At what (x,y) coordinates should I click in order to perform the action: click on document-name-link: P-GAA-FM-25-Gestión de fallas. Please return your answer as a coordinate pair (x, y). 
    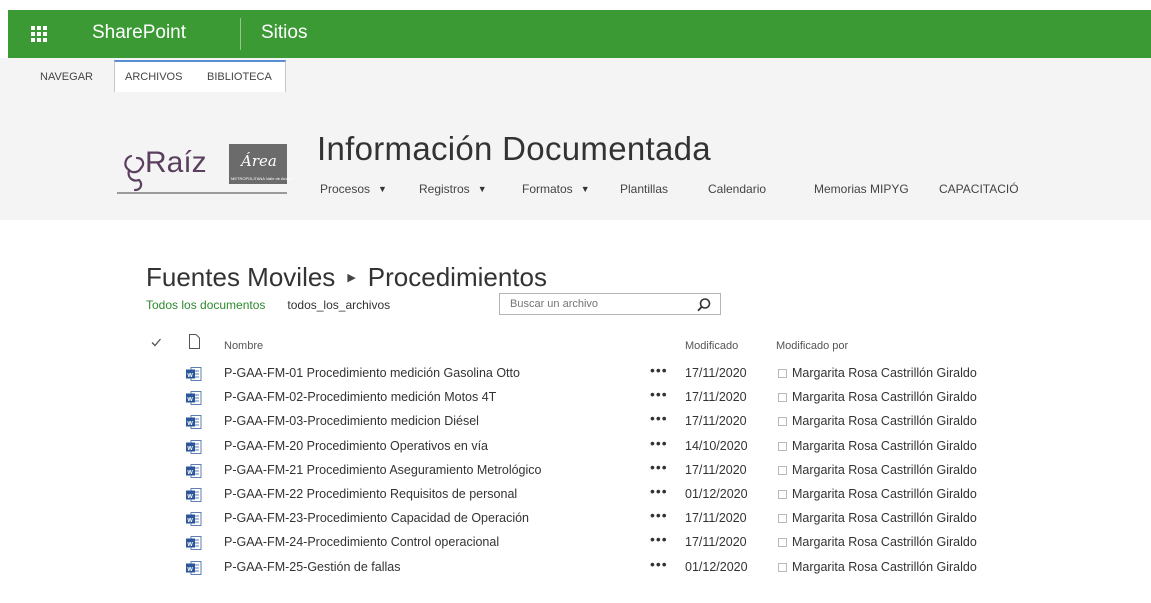
    Looking at the image, I should click on (312, 567).